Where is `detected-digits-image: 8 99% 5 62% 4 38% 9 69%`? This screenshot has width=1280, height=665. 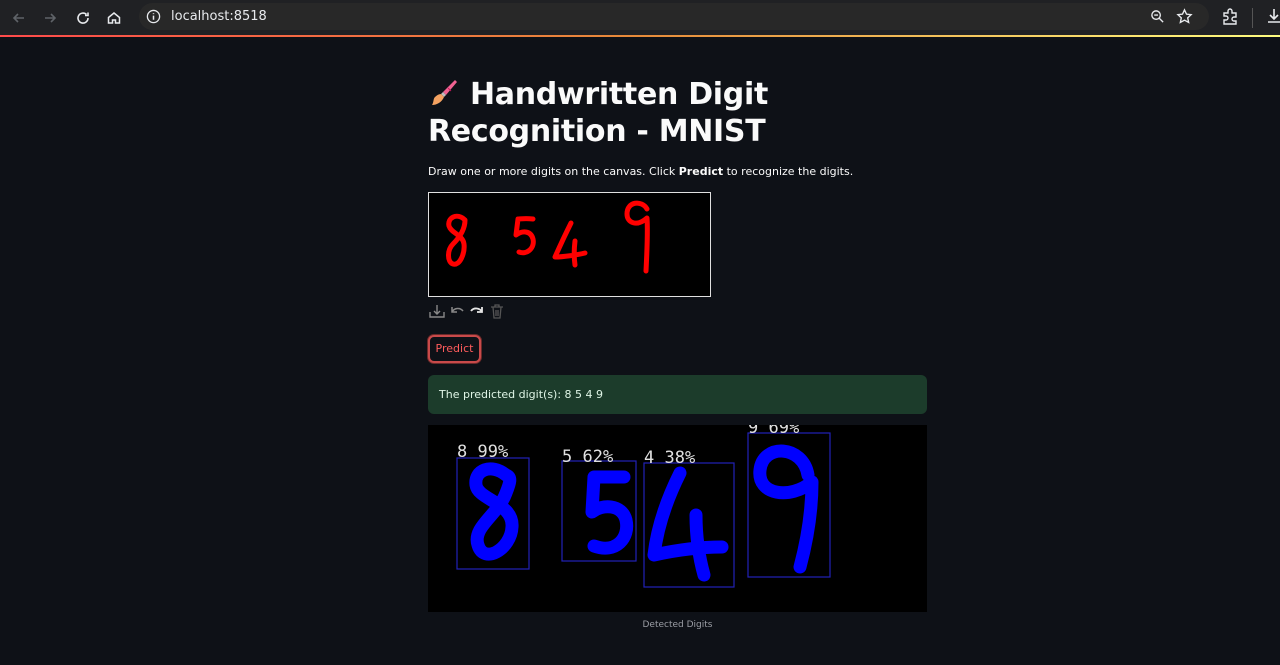 detected-digits-image: 8 99% 5 62% 4 38% 9 69% is located at coordinates (677, 518).